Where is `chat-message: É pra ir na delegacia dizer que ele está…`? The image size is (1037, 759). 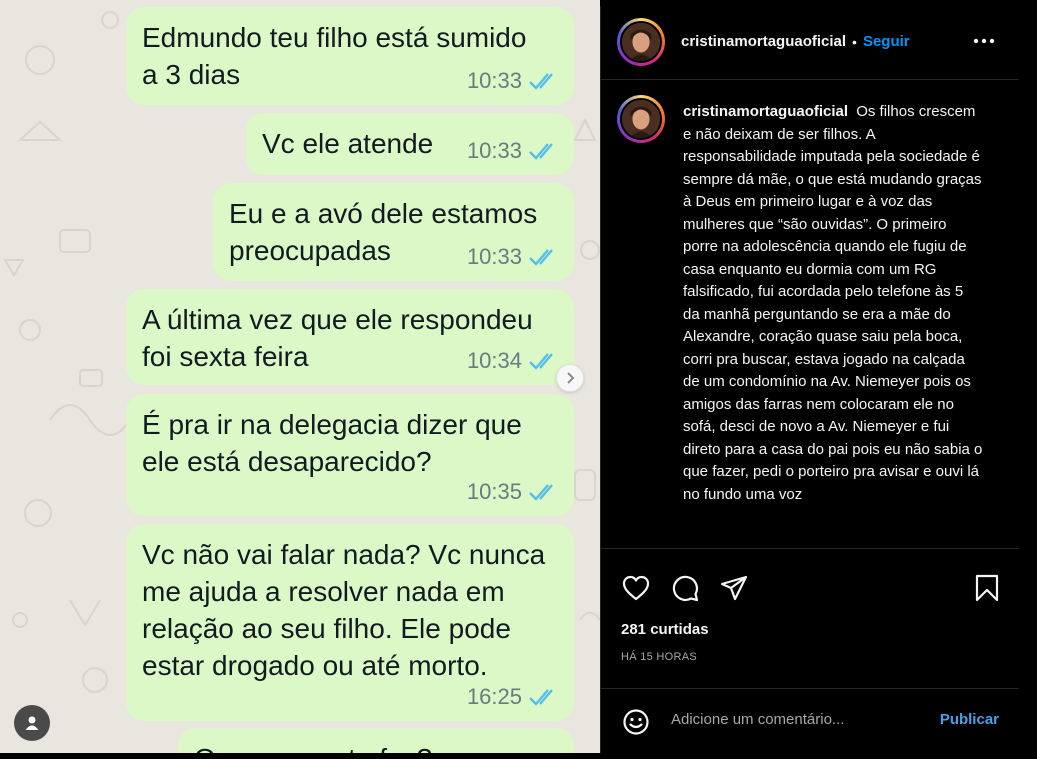
chat-message: É pra ir na delegacia dizer que ele está… is located at coordinates (350, 455).